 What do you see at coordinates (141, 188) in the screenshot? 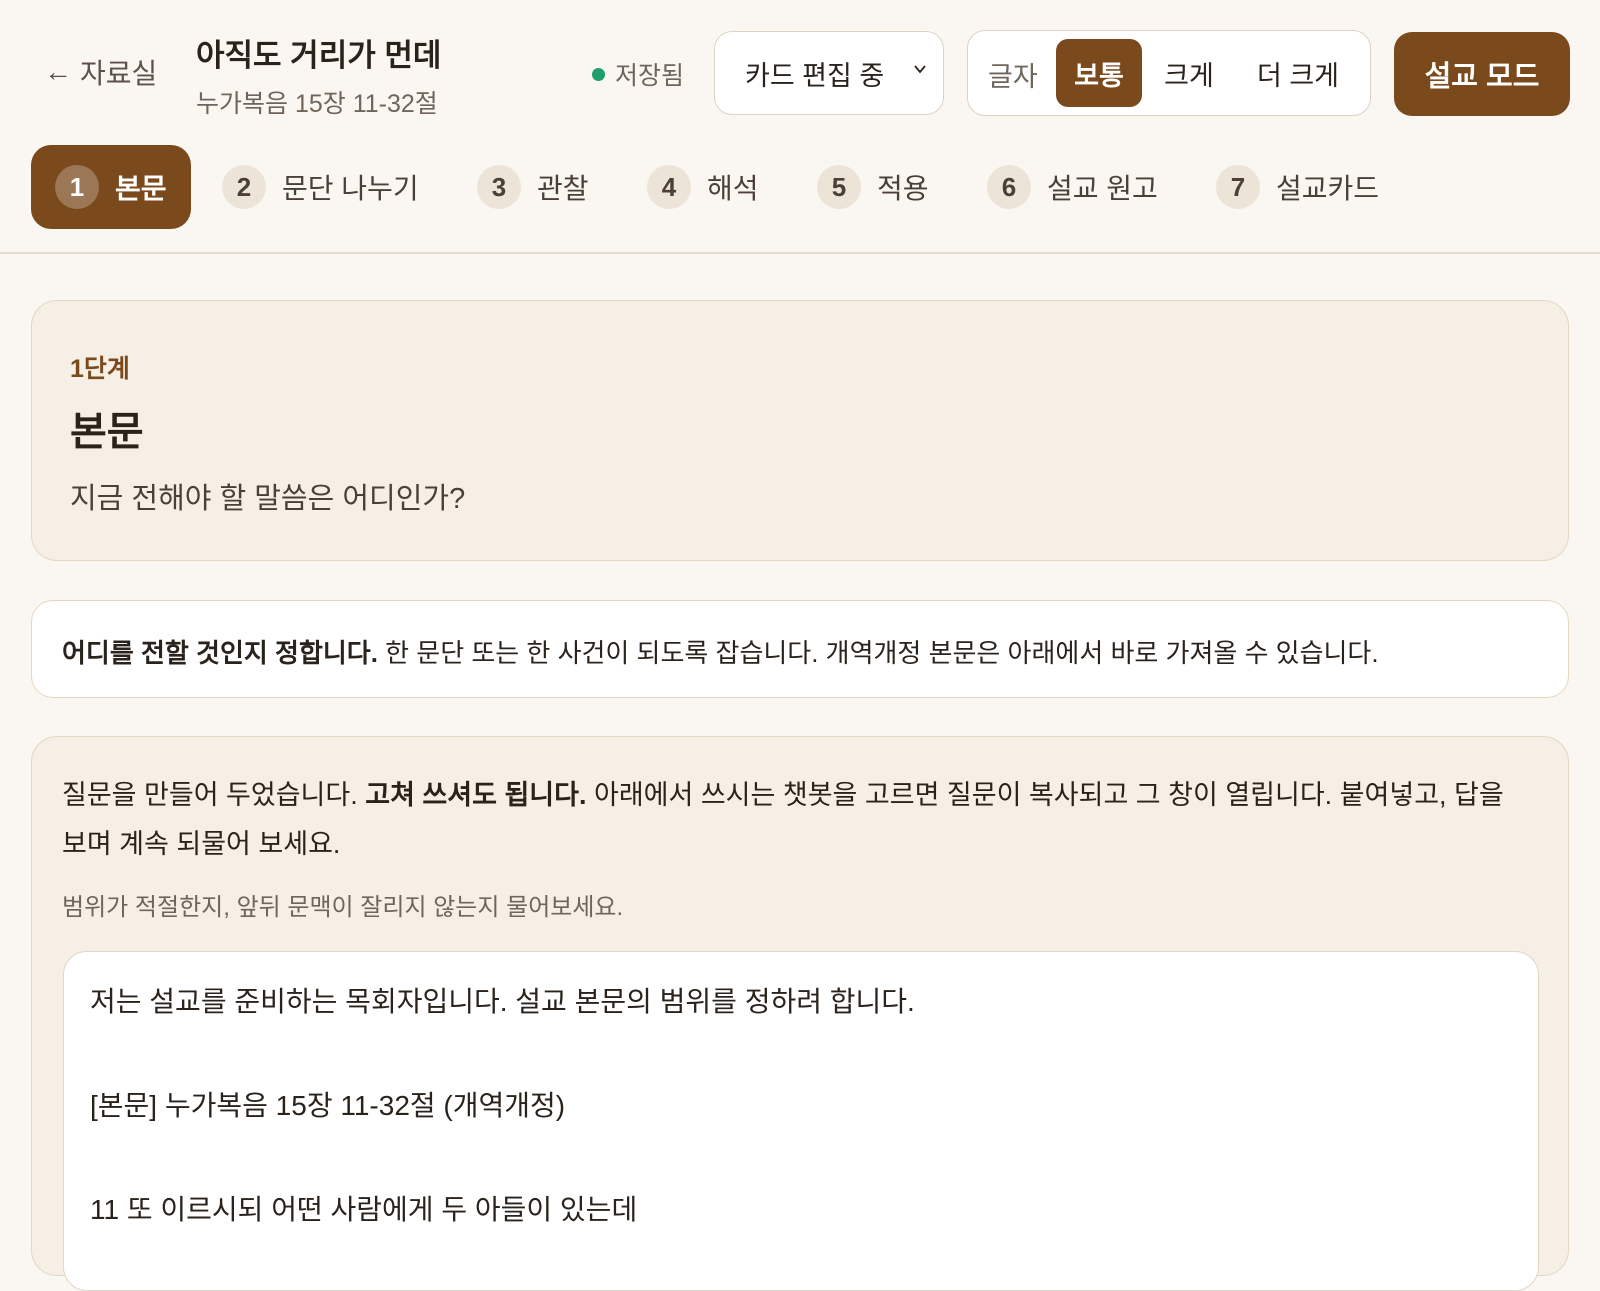
I see `step-label: 본문` at bounding box center [141, 188].